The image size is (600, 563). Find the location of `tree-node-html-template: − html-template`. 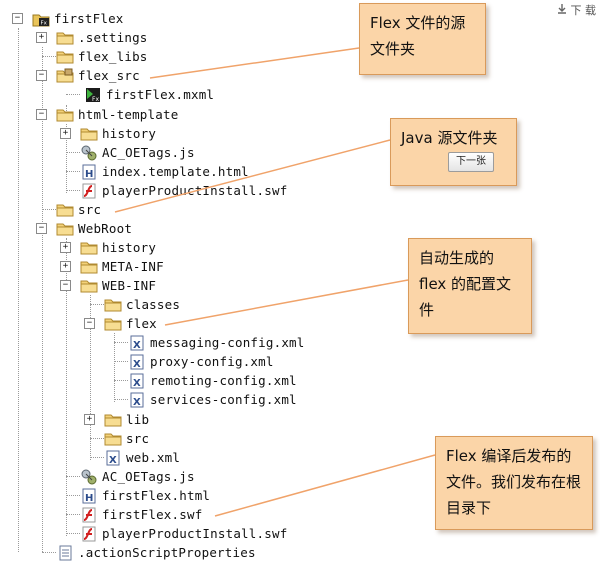

tree-node-html-template: − html-template is located at coordinates (107, 114).